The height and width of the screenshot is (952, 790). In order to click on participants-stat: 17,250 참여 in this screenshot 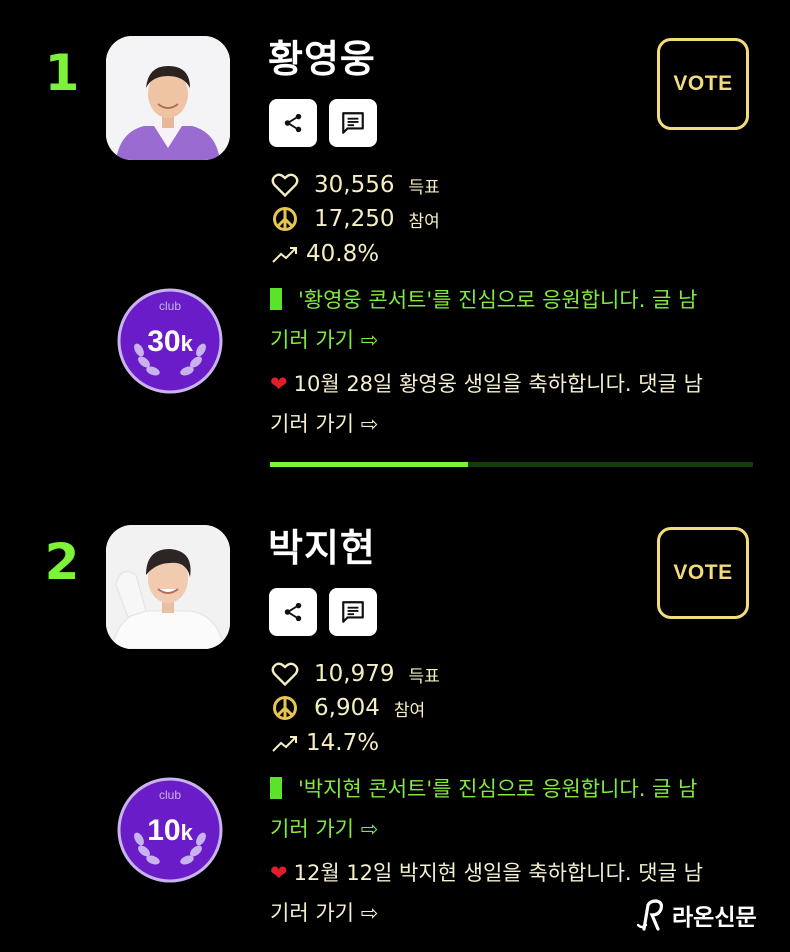, I will do `click(355, 219)`.